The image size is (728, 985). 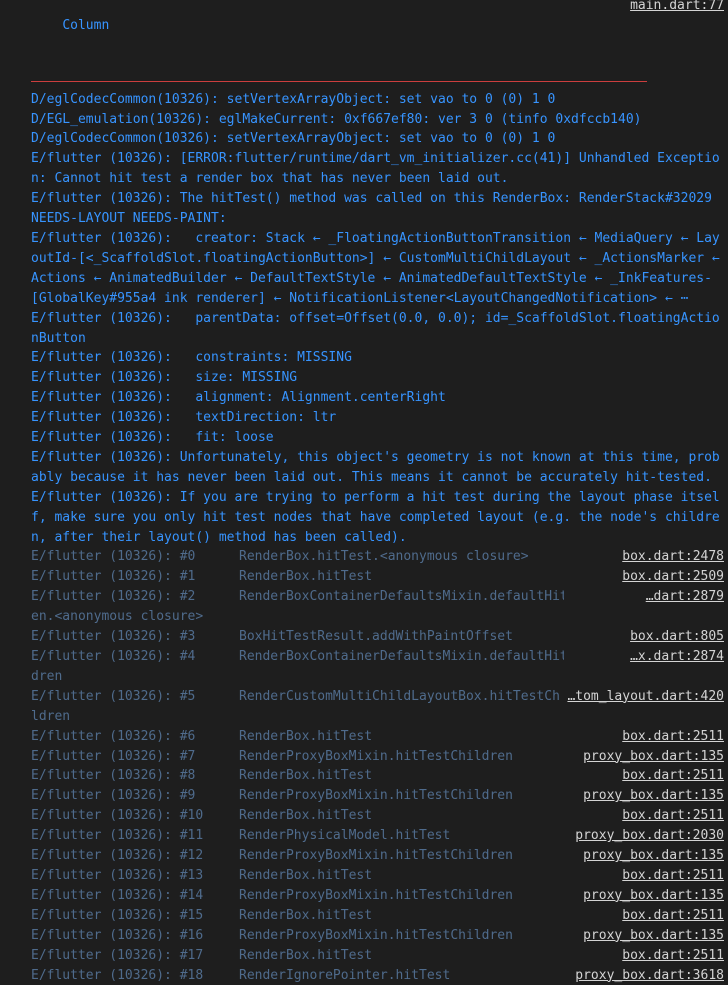 I want to click on frame-prefix: E/flutter (10326): #4, so click(x=135, y=657).